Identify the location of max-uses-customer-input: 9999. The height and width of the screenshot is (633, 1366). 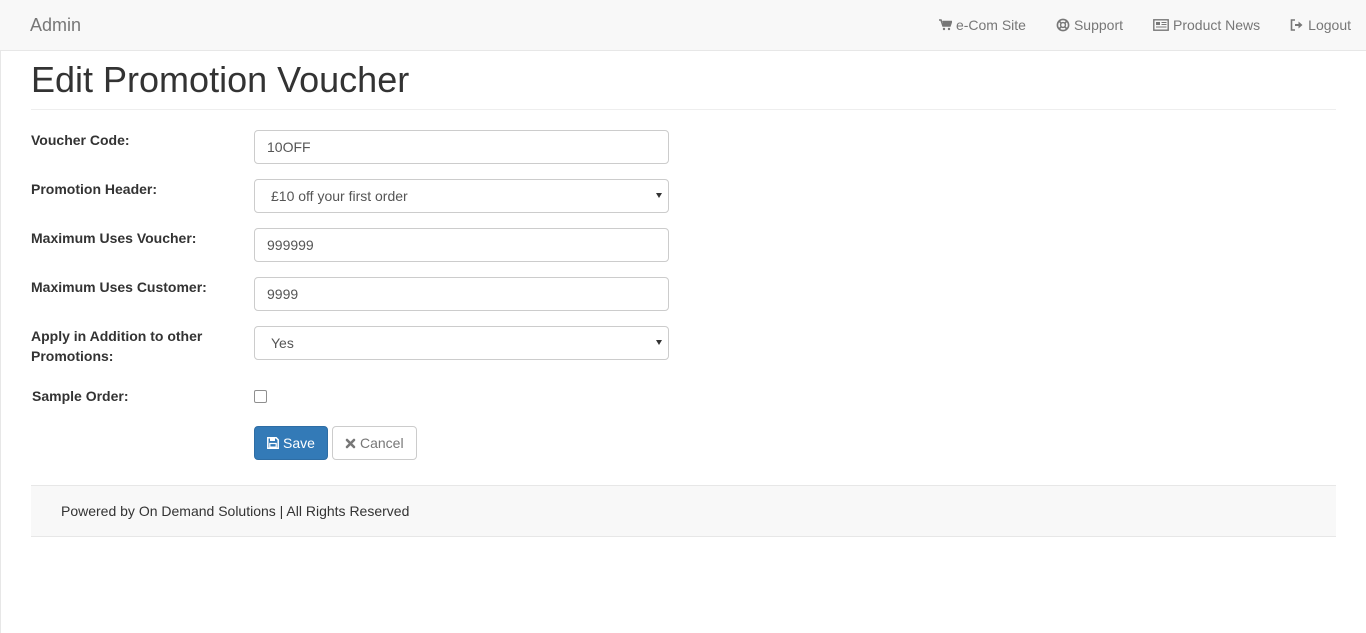
(461, 294).